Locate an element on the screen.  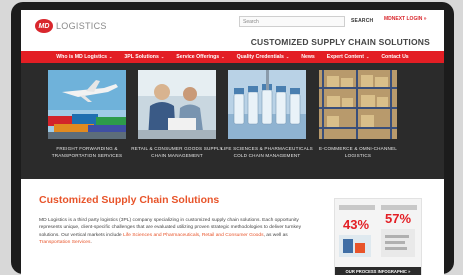
tile-retail-consumer is located at coordinates (177, 104).